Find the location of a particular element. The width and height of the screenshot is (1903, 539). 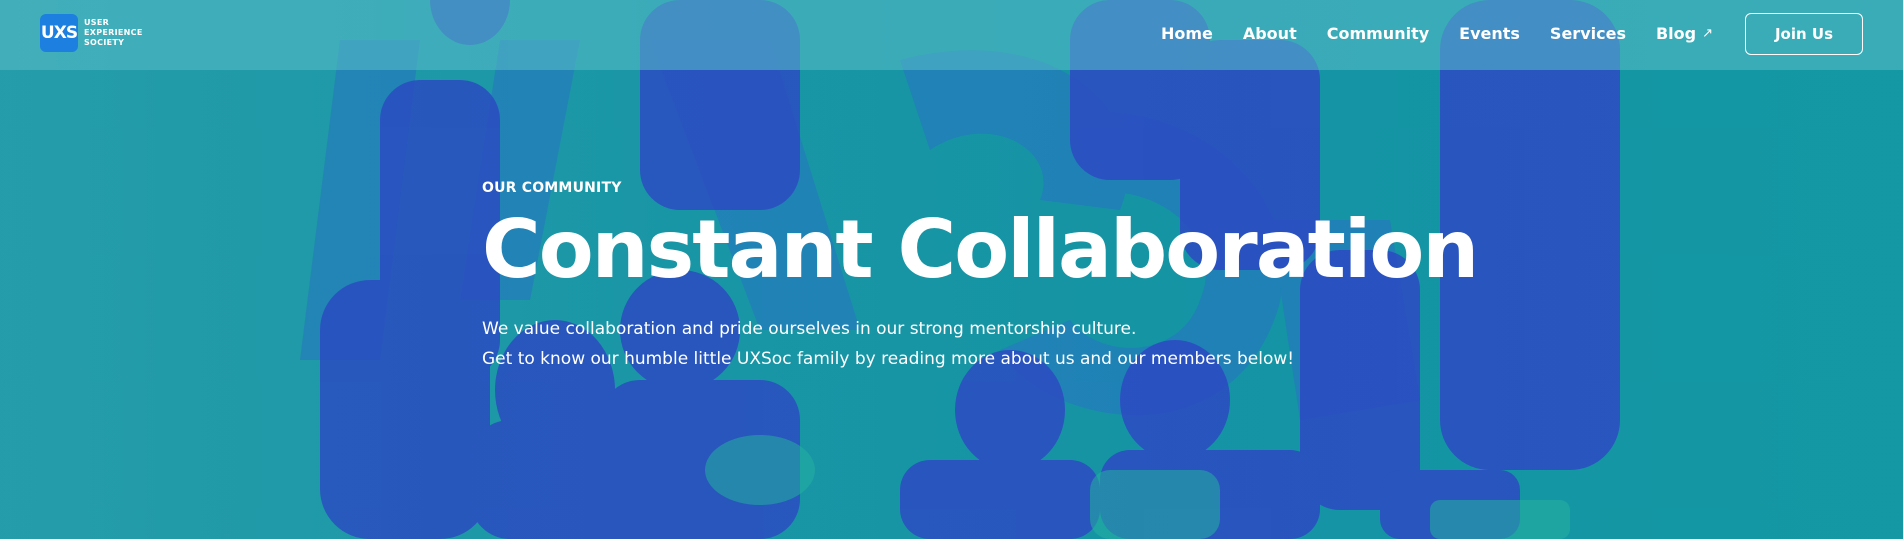

logo-line-1: USER is located at coordinates (97, 22).